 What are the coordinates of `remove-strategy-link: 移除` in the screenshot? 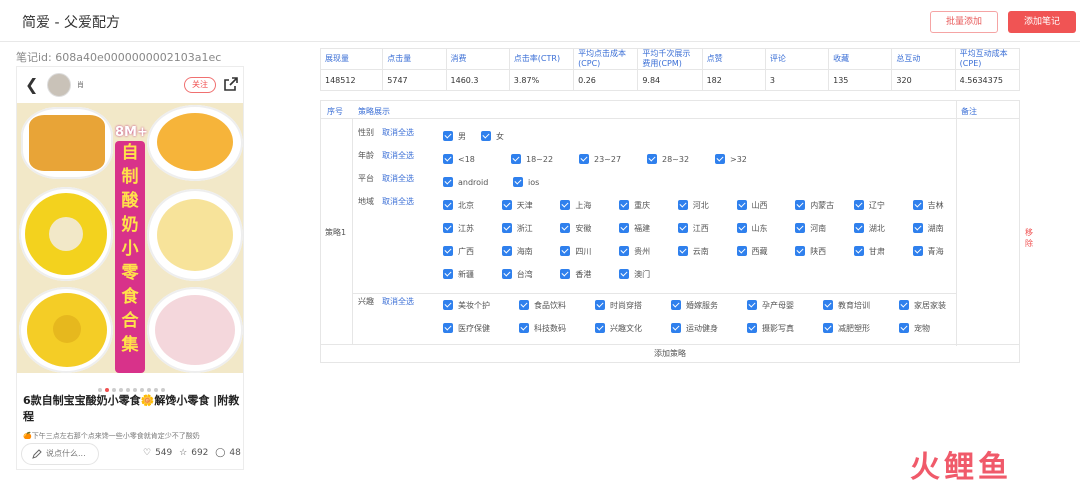 It's located at (1029, 238).